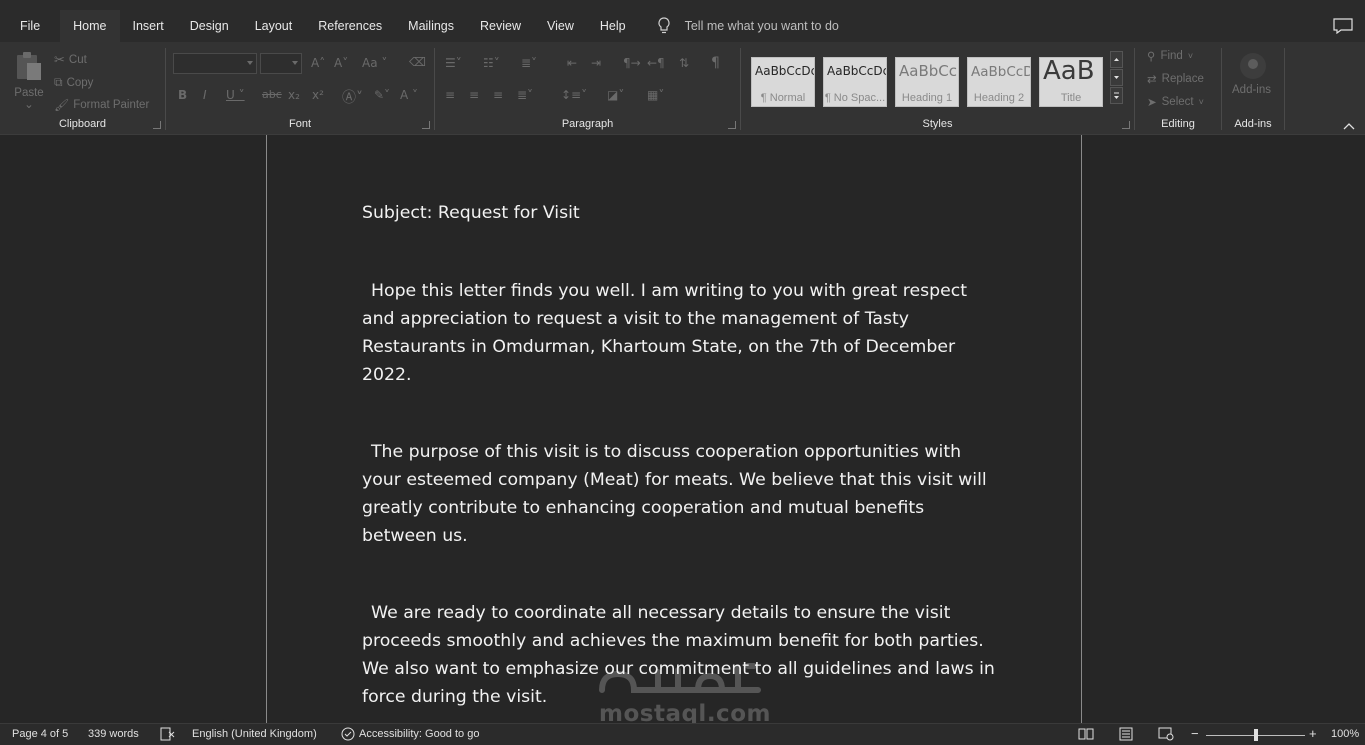  What do you see at coordinates (341, 63) in the screenshot?
I see `shrink-font-icon: A˅` at bounding box center [341, 63].